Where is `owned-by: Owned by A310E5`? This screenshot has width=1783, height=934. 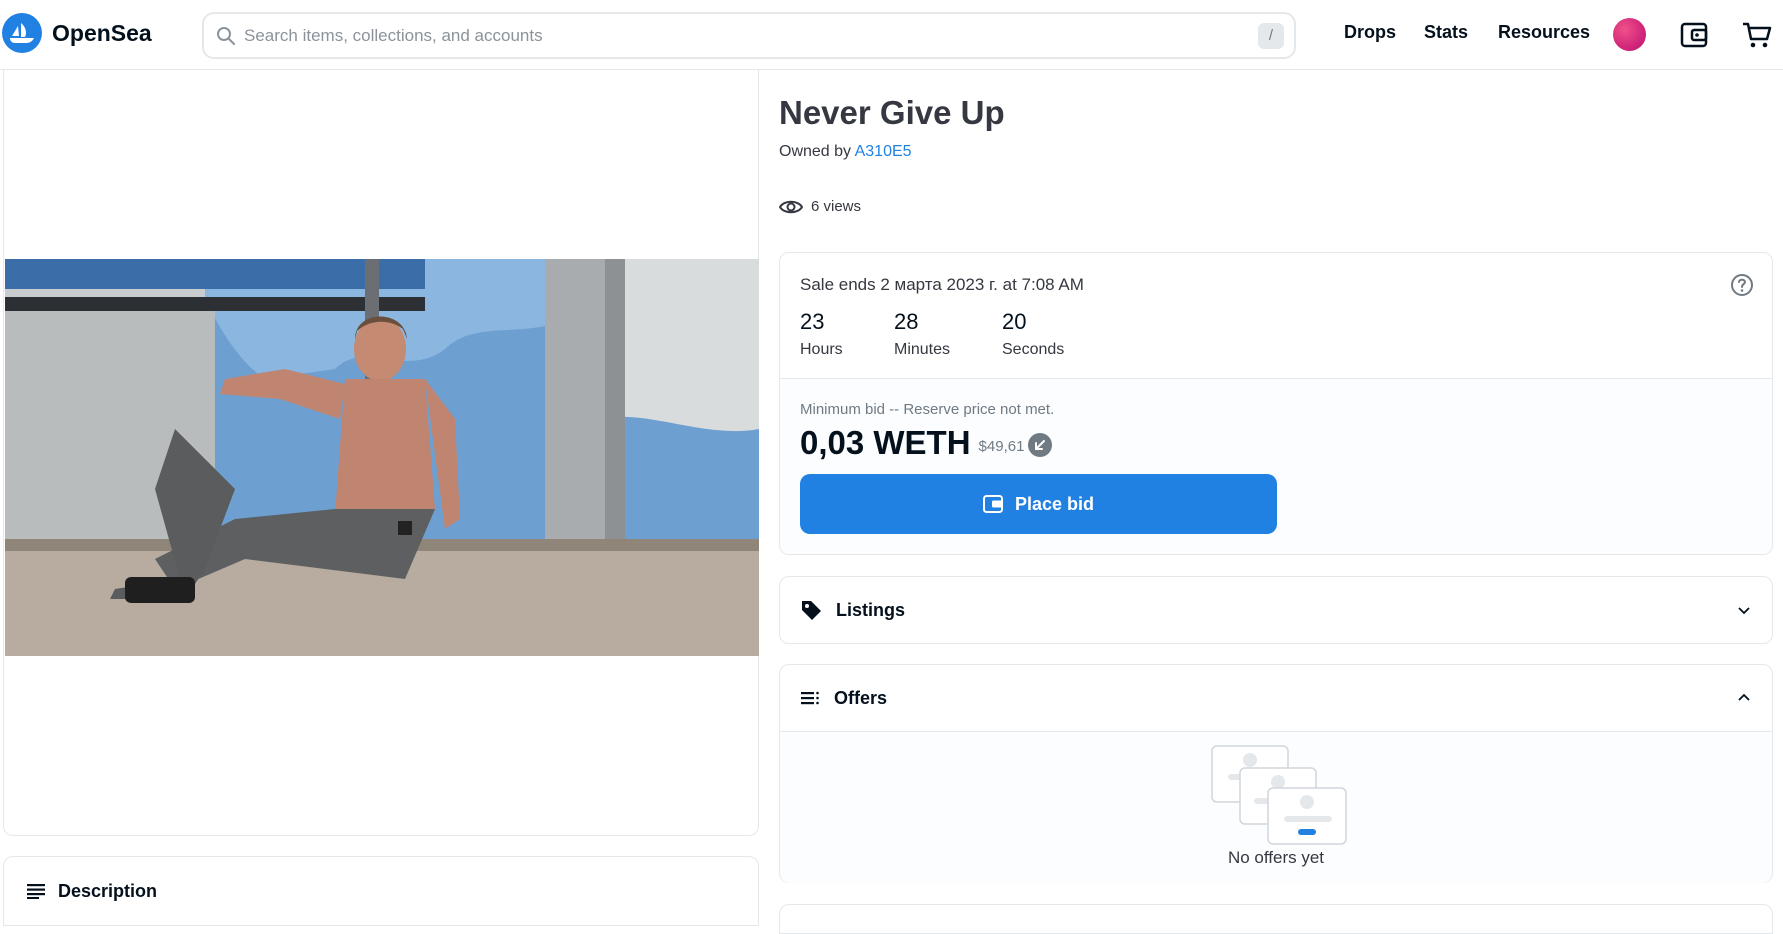
owned-by: Owned by A310E5 is located at coordinates (845, 152).